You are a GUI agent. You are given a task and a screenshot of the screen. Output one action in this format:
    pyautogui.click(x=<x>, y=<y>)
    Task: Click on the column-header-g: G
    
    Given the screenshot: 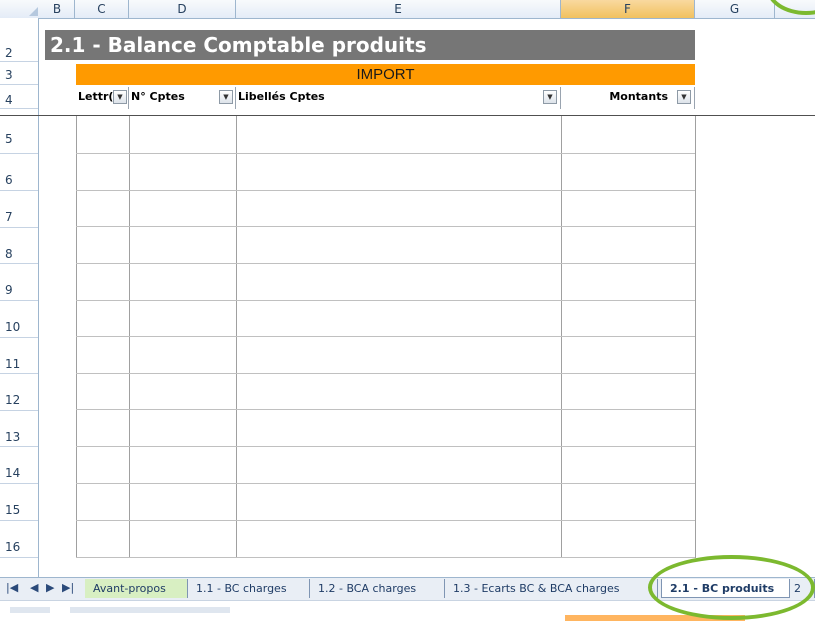 What is the action you would take?
    pyautogui.click(x=735, y=9)
    